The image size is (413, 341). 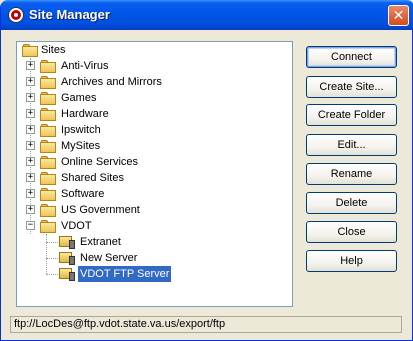 I want to click on window-title: Site Manager, so click(x=69, y=14).